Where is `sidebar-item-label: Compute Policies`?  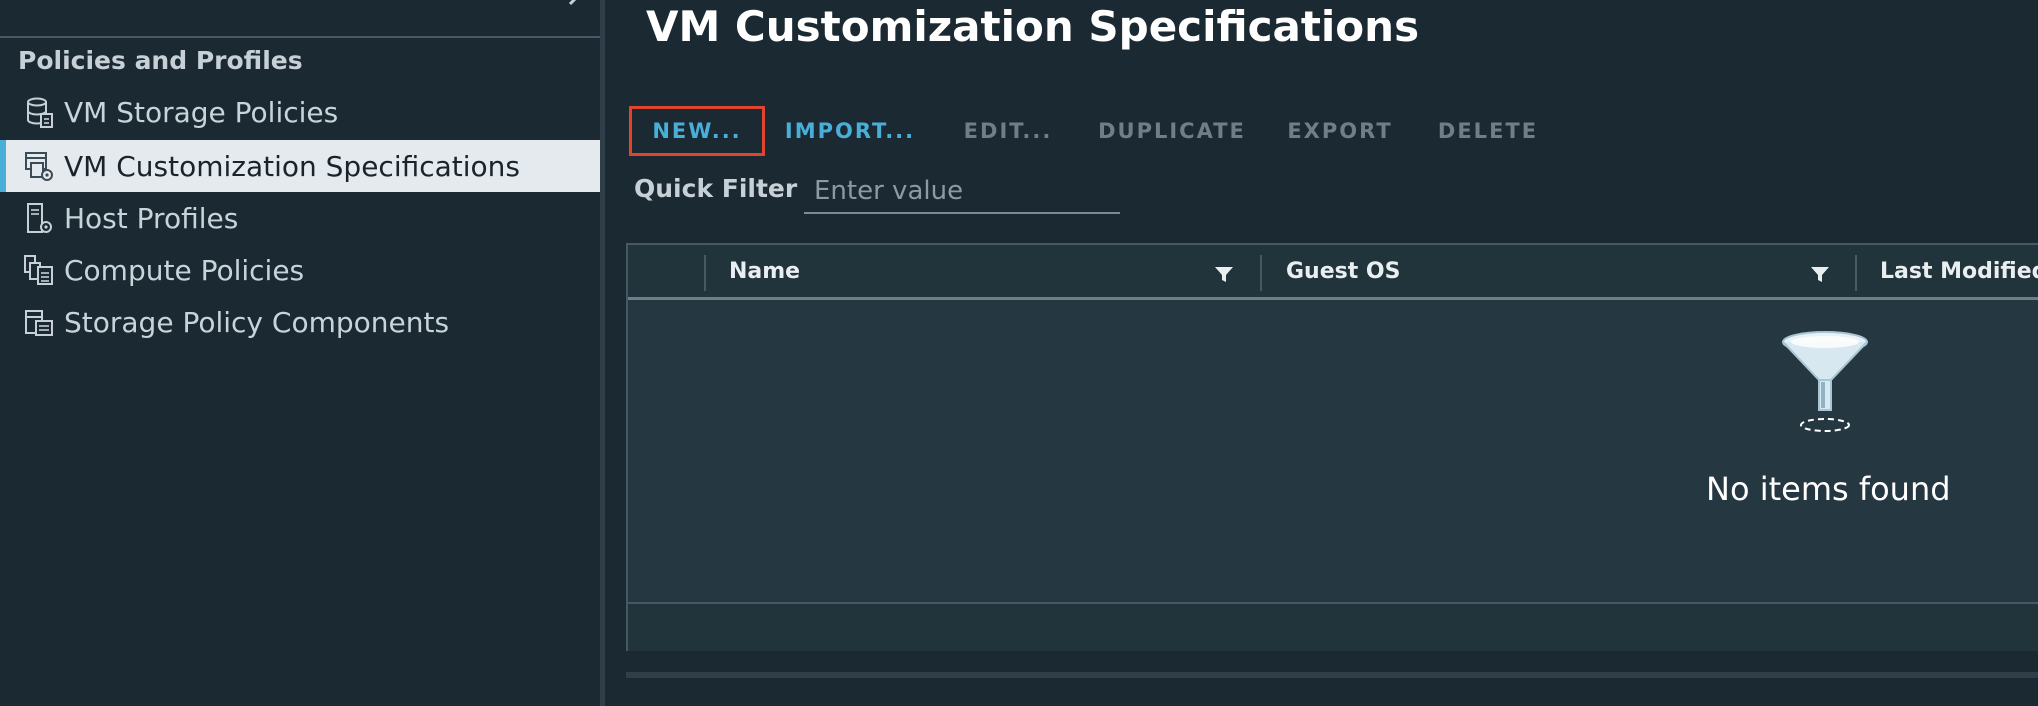 sidebar-item-label: Compute Policies is located at coordinates (184, 270).